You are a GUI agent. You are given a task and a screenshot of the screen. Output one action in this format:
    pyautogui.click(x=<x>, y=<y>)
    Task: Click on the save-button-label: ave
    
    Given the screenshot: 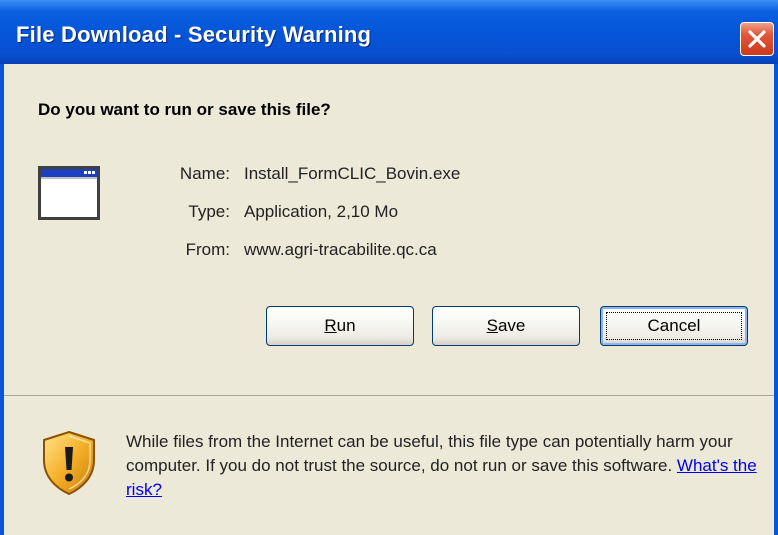 What is the action you would take?
    pyautogui.click(x=511, y=325)
    